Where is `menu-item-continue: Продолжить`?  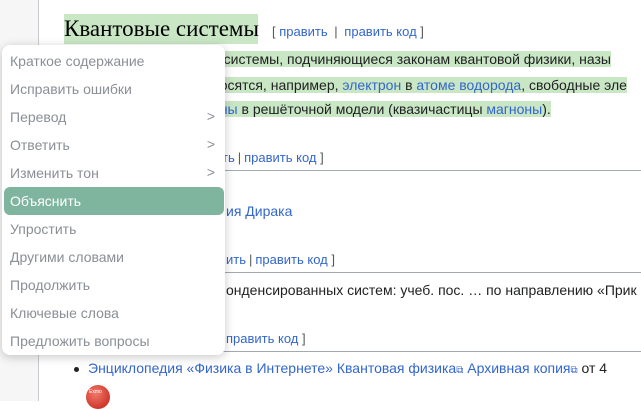 menu-item-continue: Продолжить is located at coordinates (113, 285).